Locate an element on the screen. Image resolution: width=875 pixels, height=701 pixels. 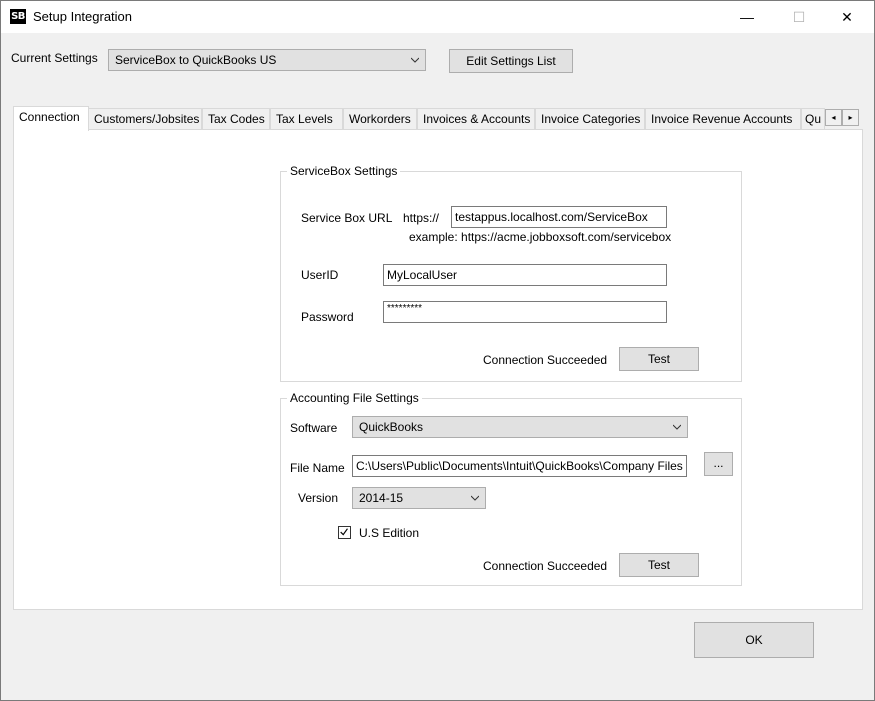
tab-invoice-categories: Invoice Categories is located at coordinates (590, 119).